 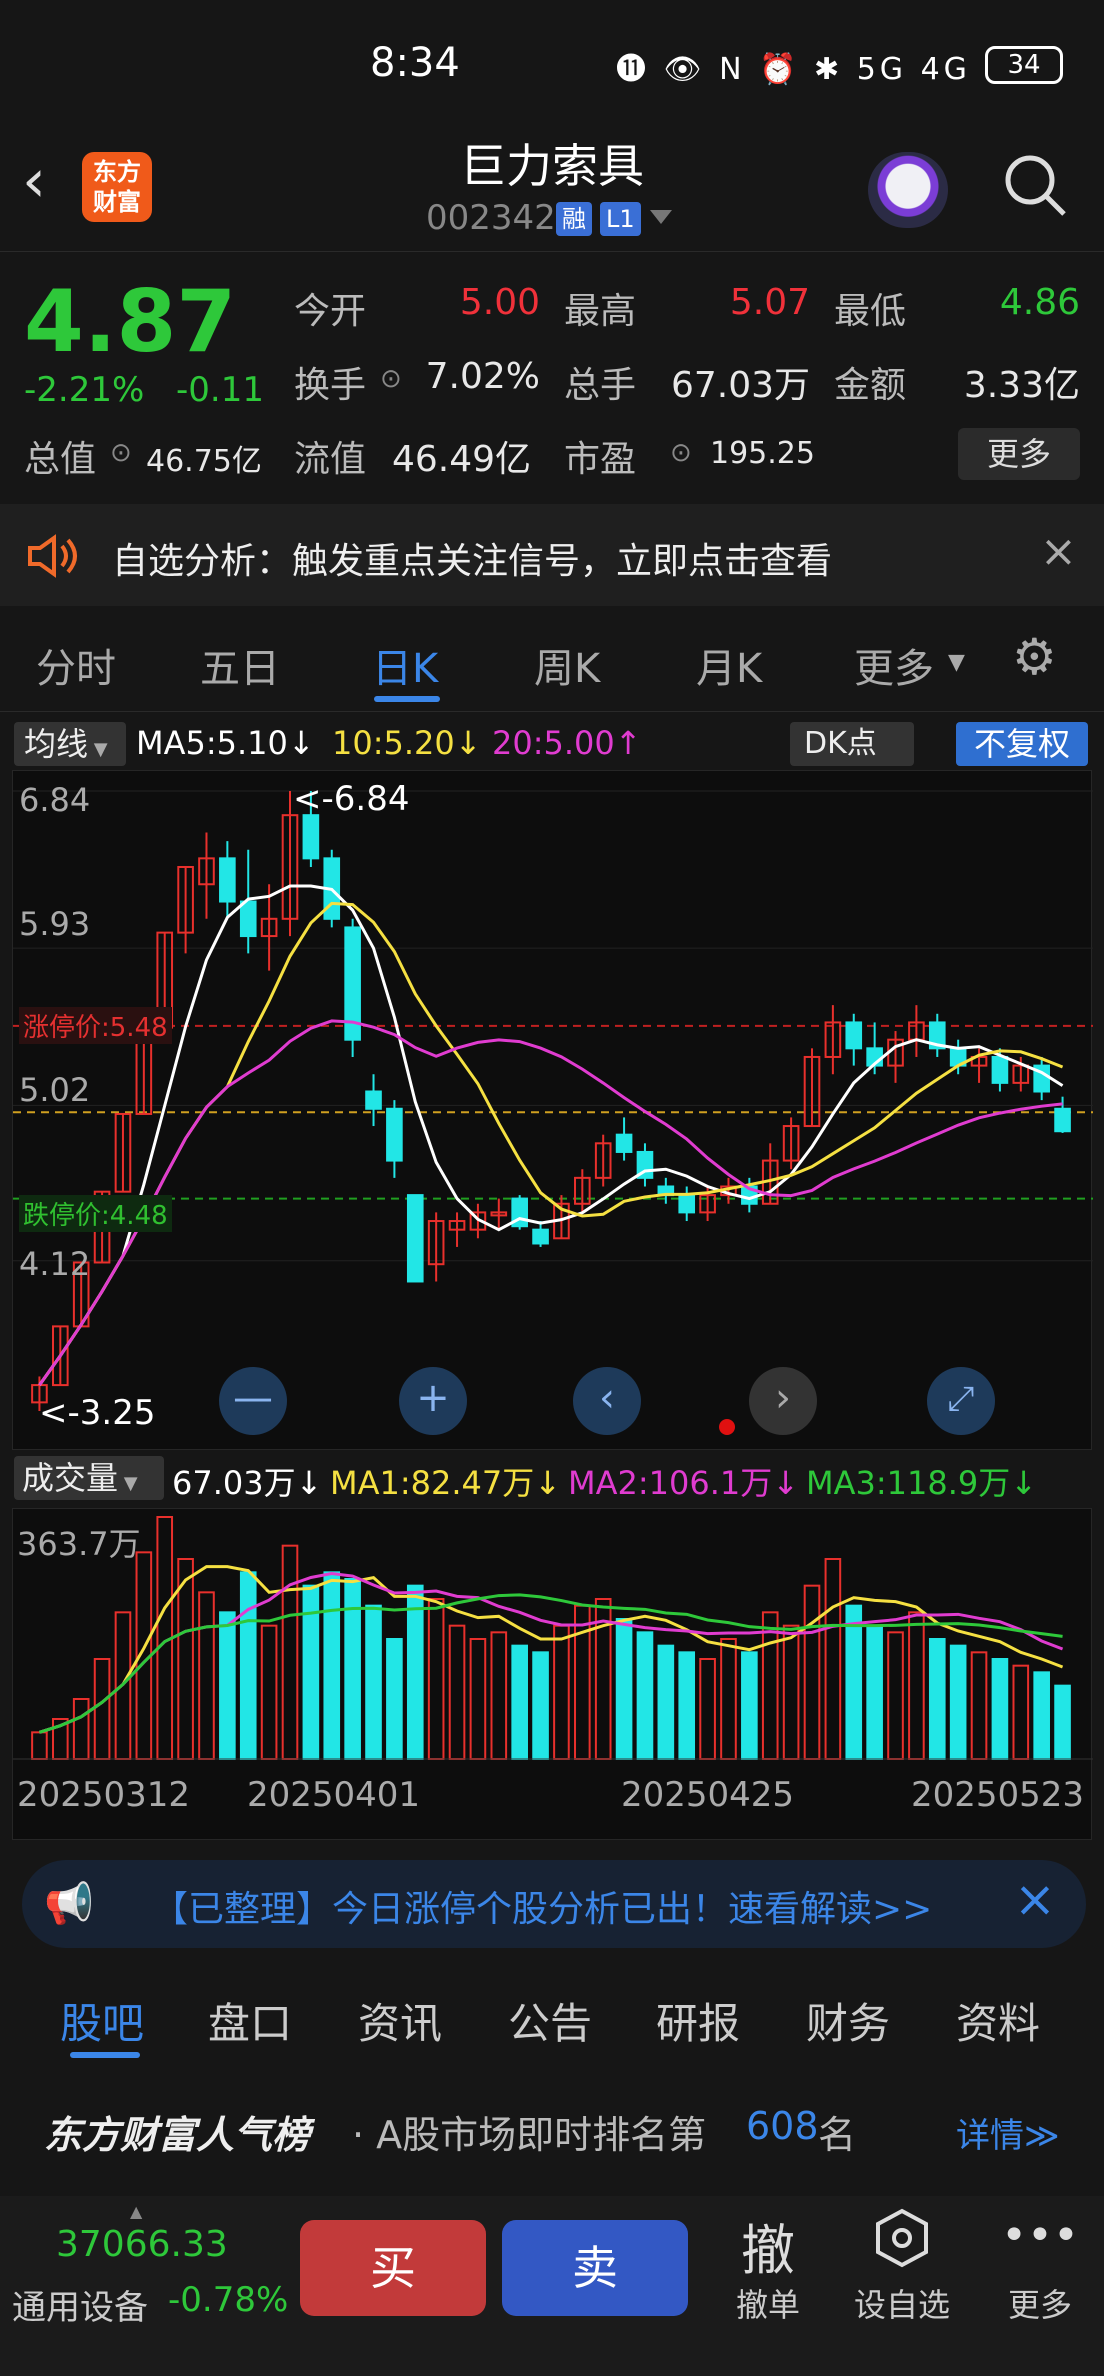 What do you see at coordinates (550, 2020) in the screenshot?
I see `tab-announcements: 公告` at bounding box center [550, 2020].